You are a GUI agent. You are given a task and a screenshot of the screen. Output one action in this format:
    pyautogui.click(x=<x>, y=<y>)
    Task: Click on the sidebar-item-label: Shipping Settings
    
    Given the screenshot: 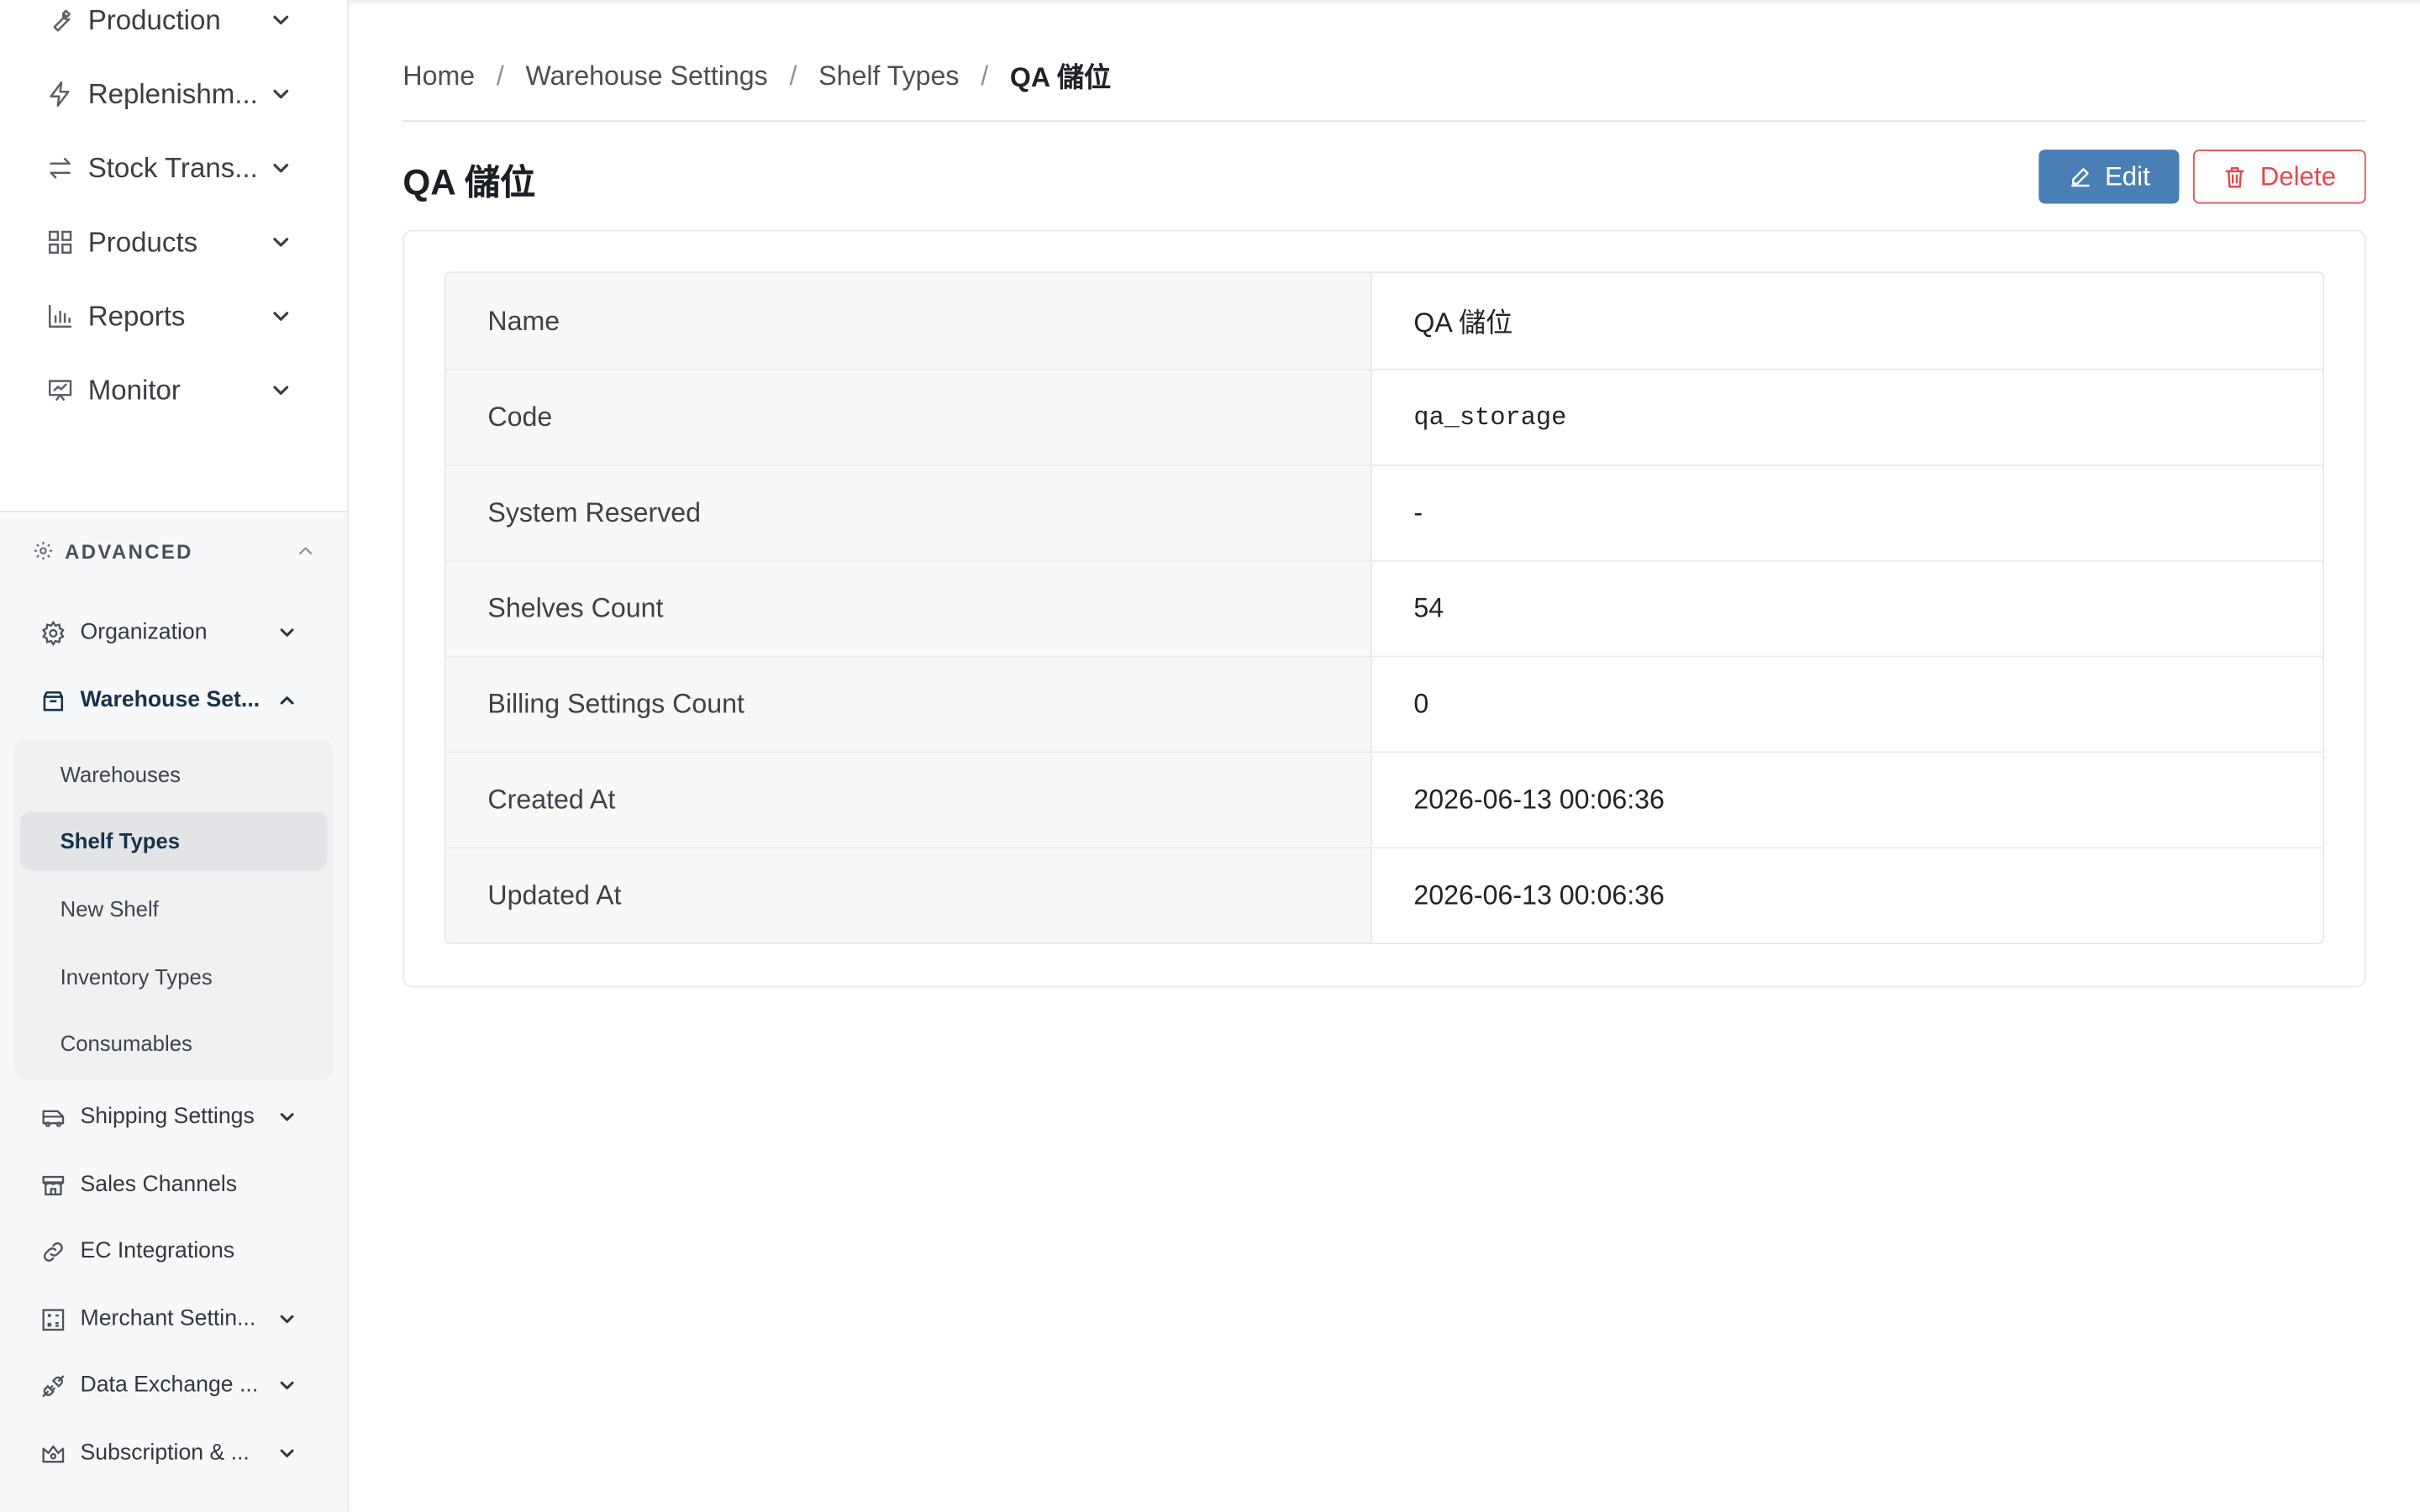 What is the action you would take?
    pyautogui.click(x=167, y=1117)
    